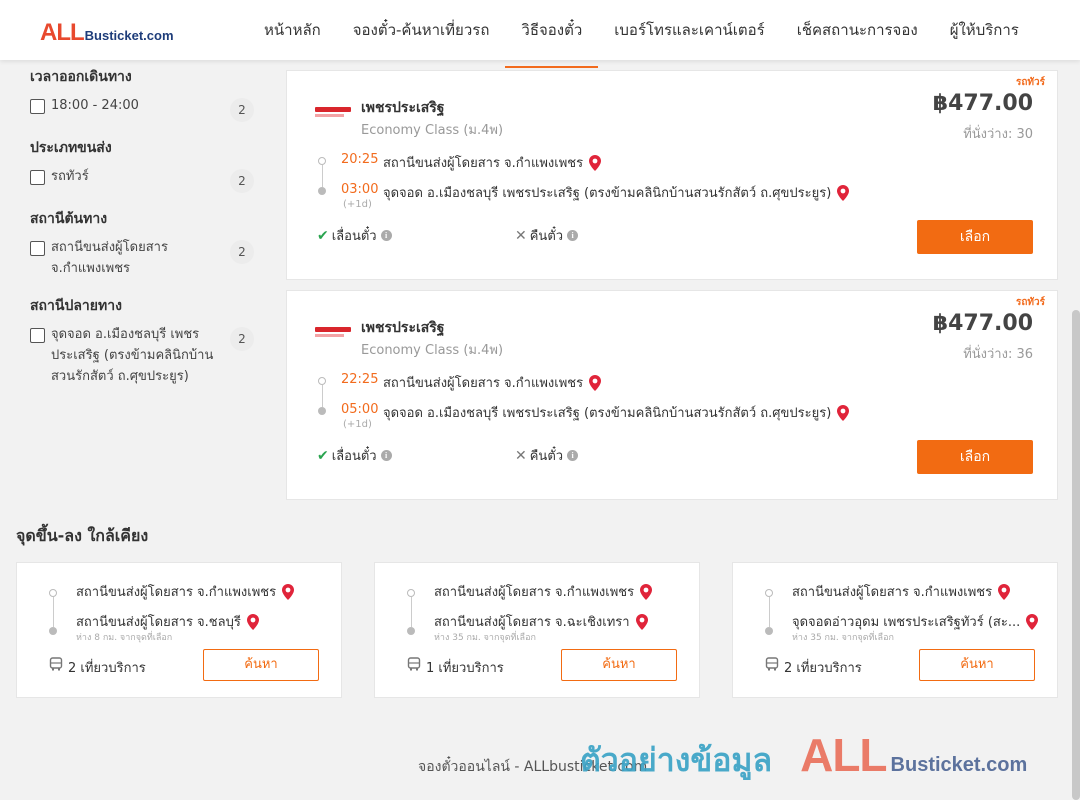 The width and height of the screenshot is (1080, 800). What do you see at coordinates (421, 30) in the screenshot?
I see `nav-book-search: จองตั๋ว-ค้นหาเที่ยวรถ` at bounding box center [421, 30].